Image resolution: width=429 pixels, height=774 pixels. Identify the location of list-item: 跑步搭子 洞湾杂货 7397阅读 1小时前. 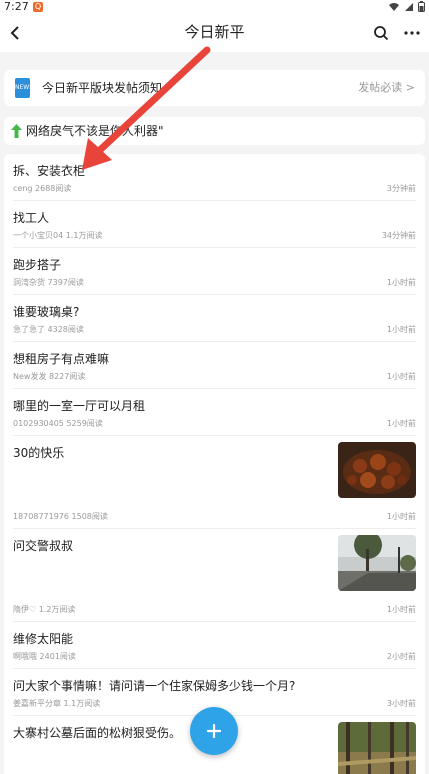
(214, 271).